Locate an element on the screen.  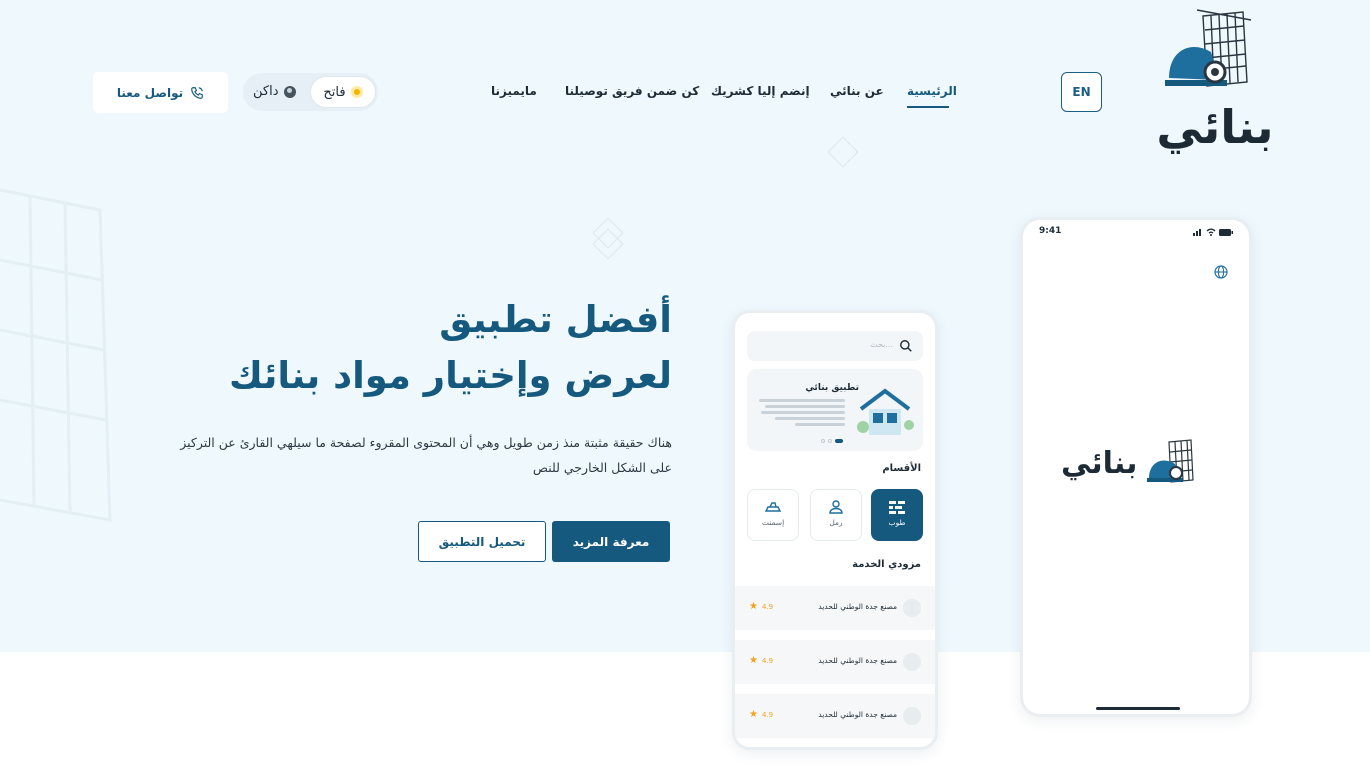
nav-item-features: مايميزنا is located at coordinates (514, 91).